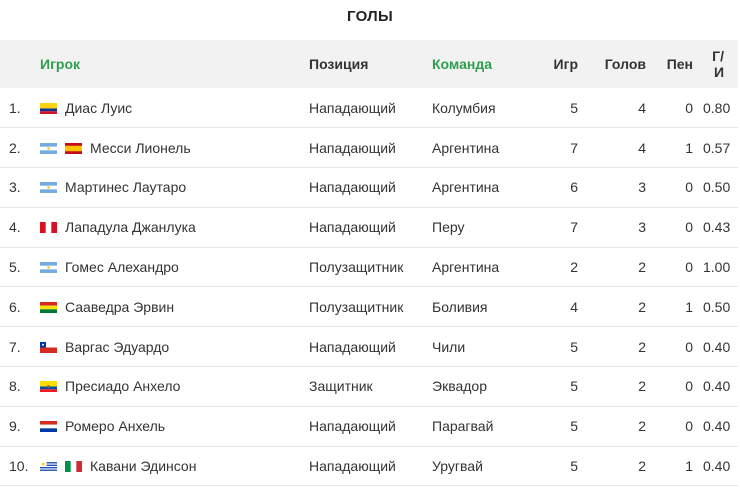 The width and height of the screenshot is (740, 493). Describe the element at coordinates (174, 108) in the screenshot. I see `player-cell: Диас Луис` at that location.